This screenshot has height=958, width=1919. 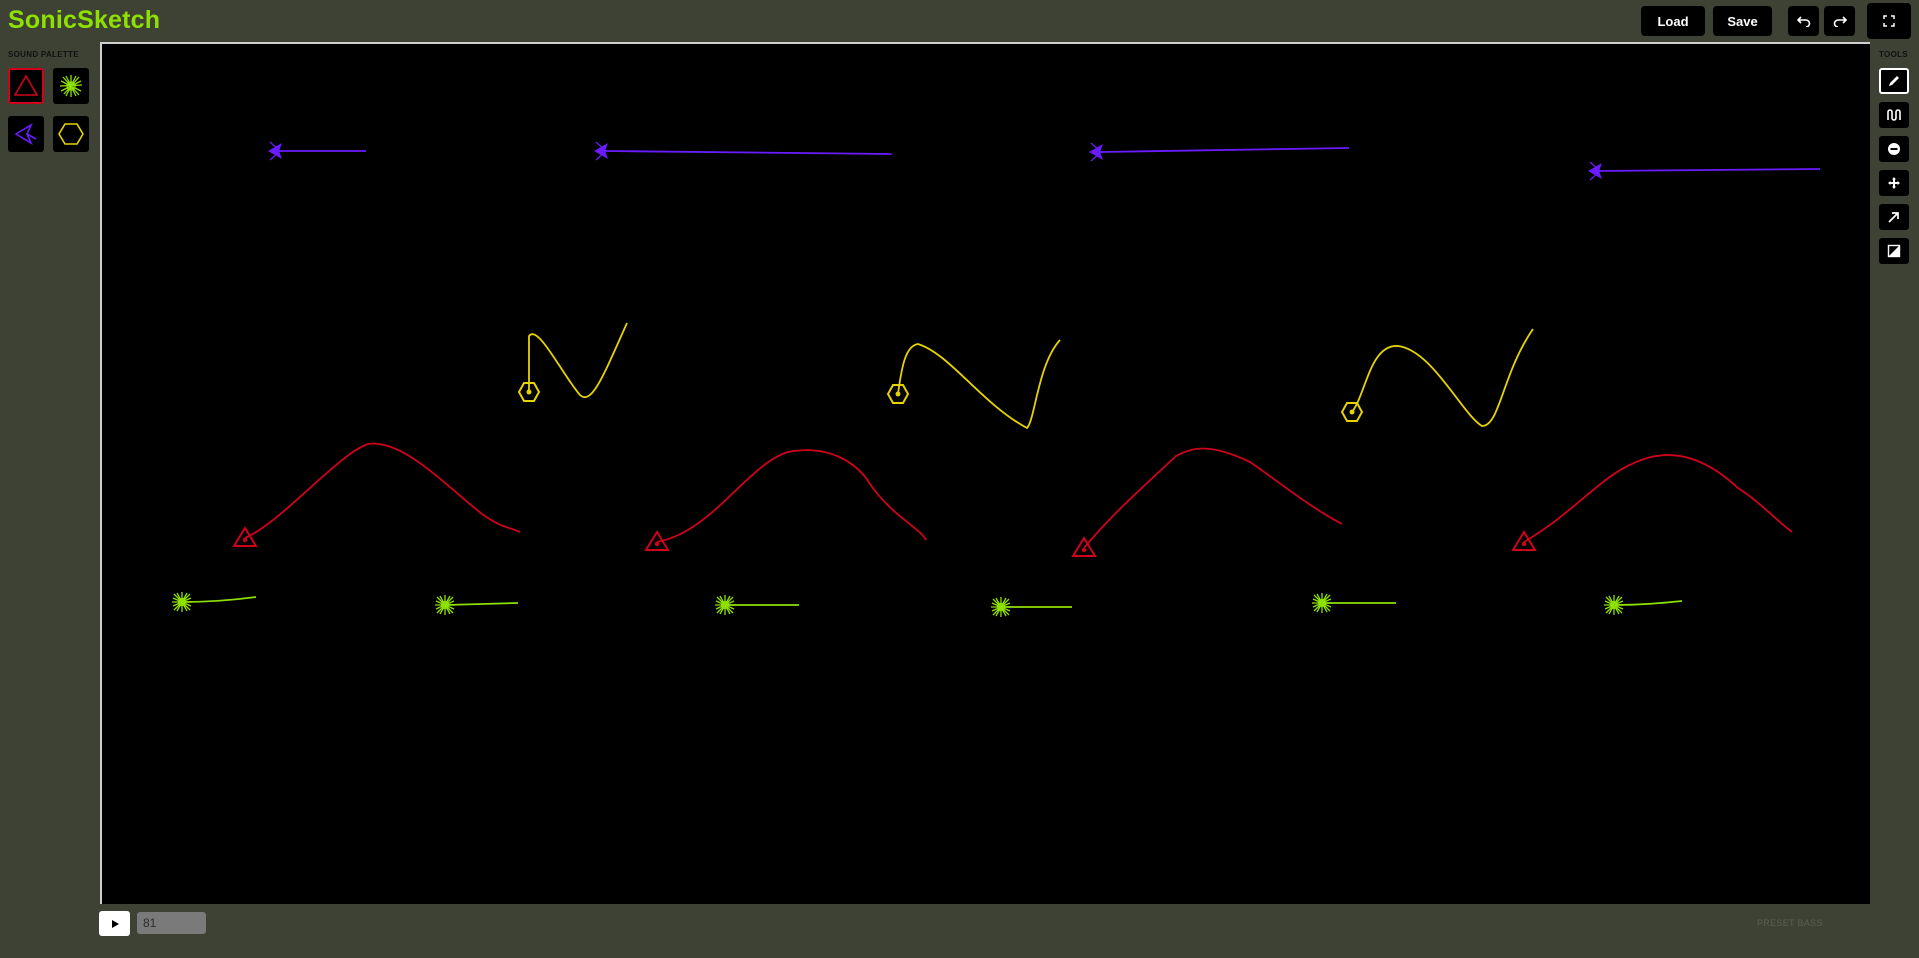 I want to click on tool-waveform-button, so click(x=1894, y=115).